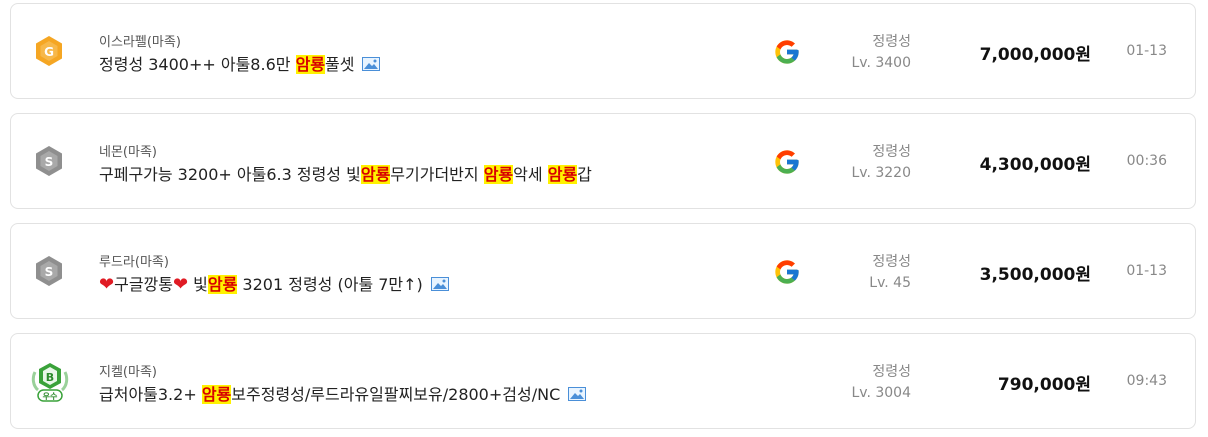  I want to click on listing-title: 정령성 3400++ 아툴8.6만 암룡풀셋, so click(240, 63).